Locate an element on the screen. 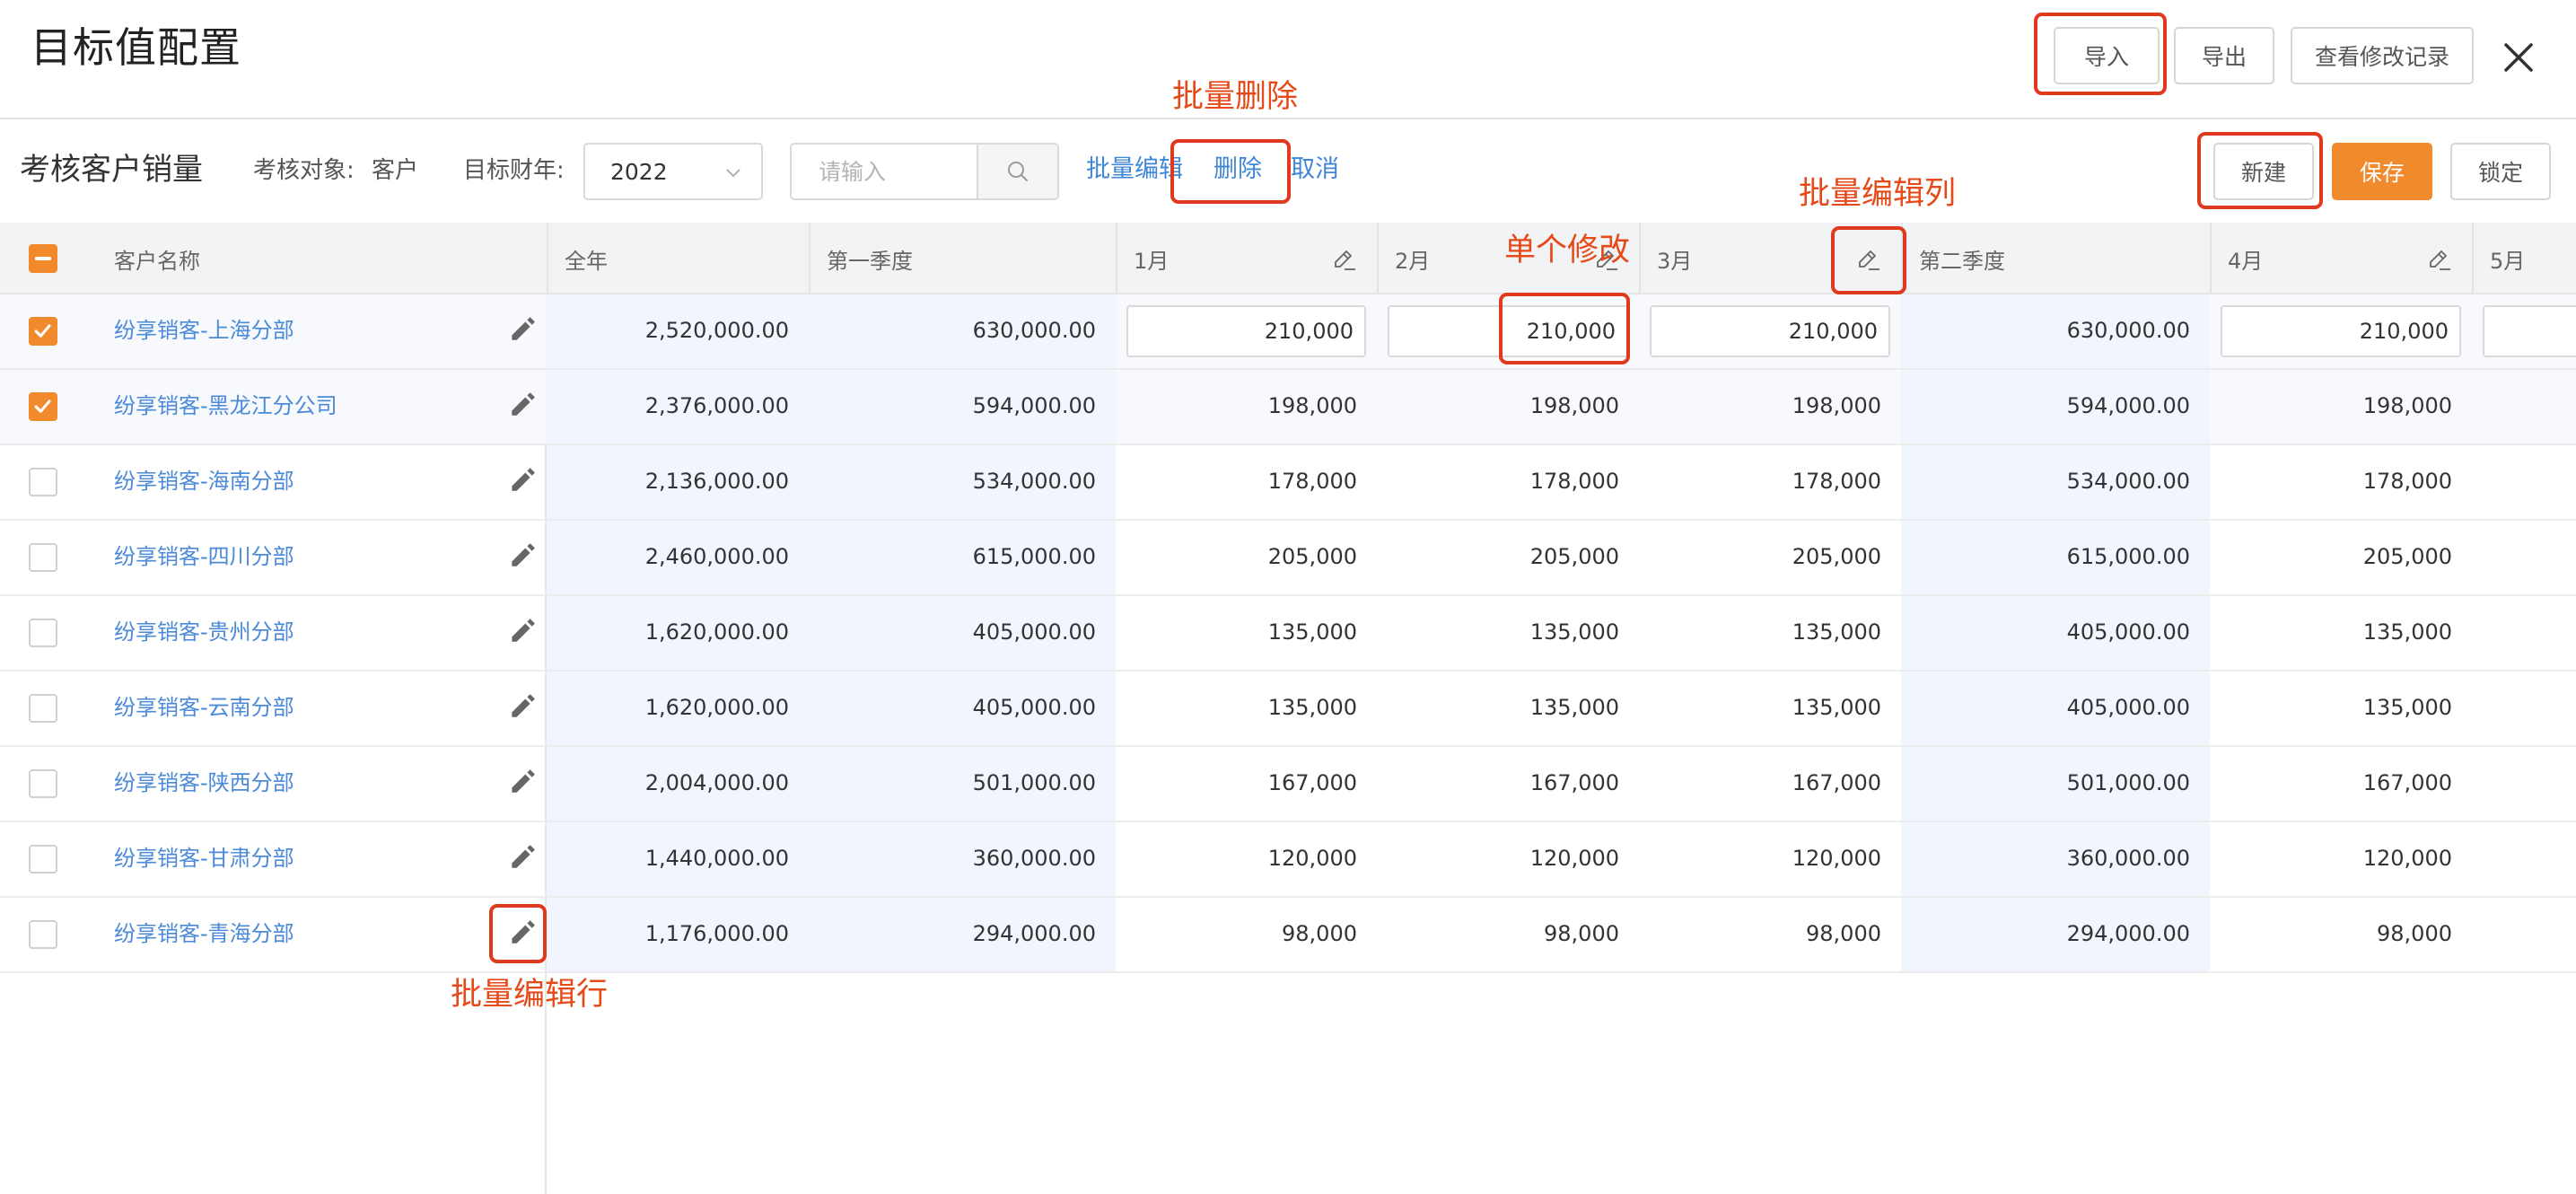 This screenshot has width=2576, height=1194. target-value: 客户 is located at coordinates (395, 170).